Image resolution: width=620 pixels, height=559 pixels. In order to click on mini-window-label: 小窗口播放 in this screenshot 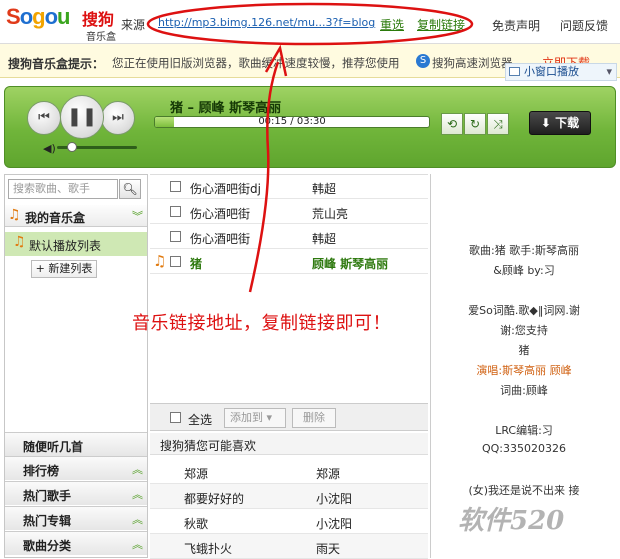, I will do `click(551, 71)`.